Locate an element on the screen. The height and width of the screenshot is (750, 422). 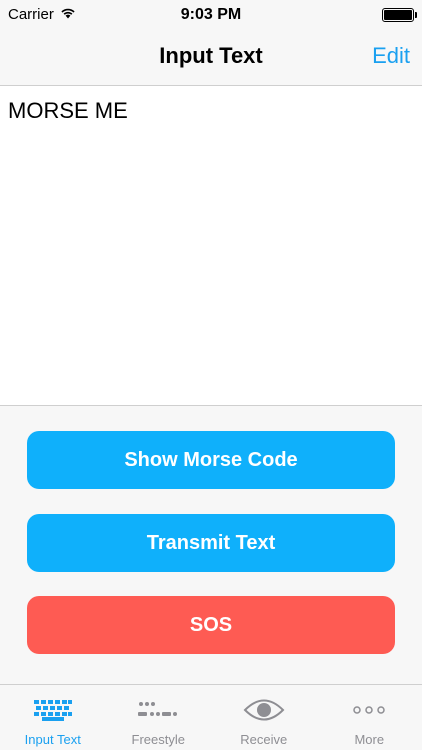
keyboard-icon is located at coordinates (53, 710).